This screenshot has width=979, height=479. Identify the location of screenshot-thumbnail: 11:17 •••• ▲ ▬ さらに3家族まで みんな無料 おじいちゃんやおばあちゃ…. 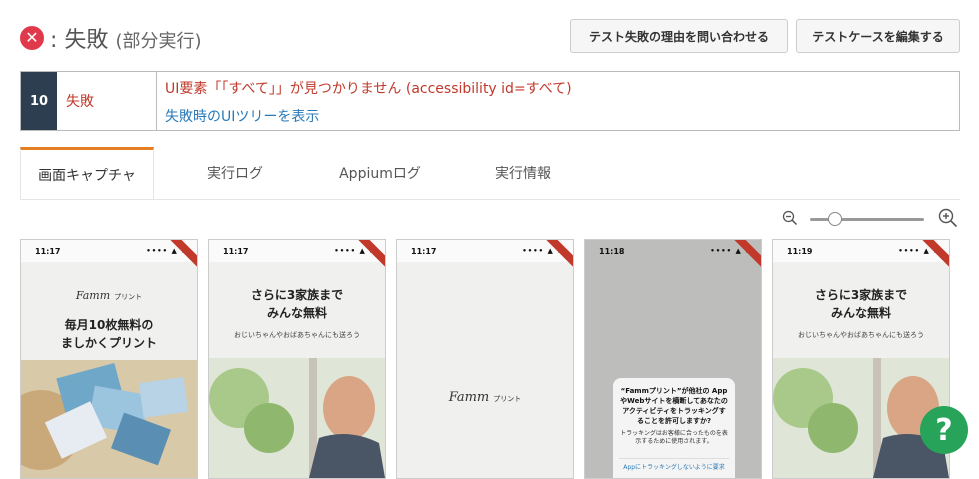
(297, 359).